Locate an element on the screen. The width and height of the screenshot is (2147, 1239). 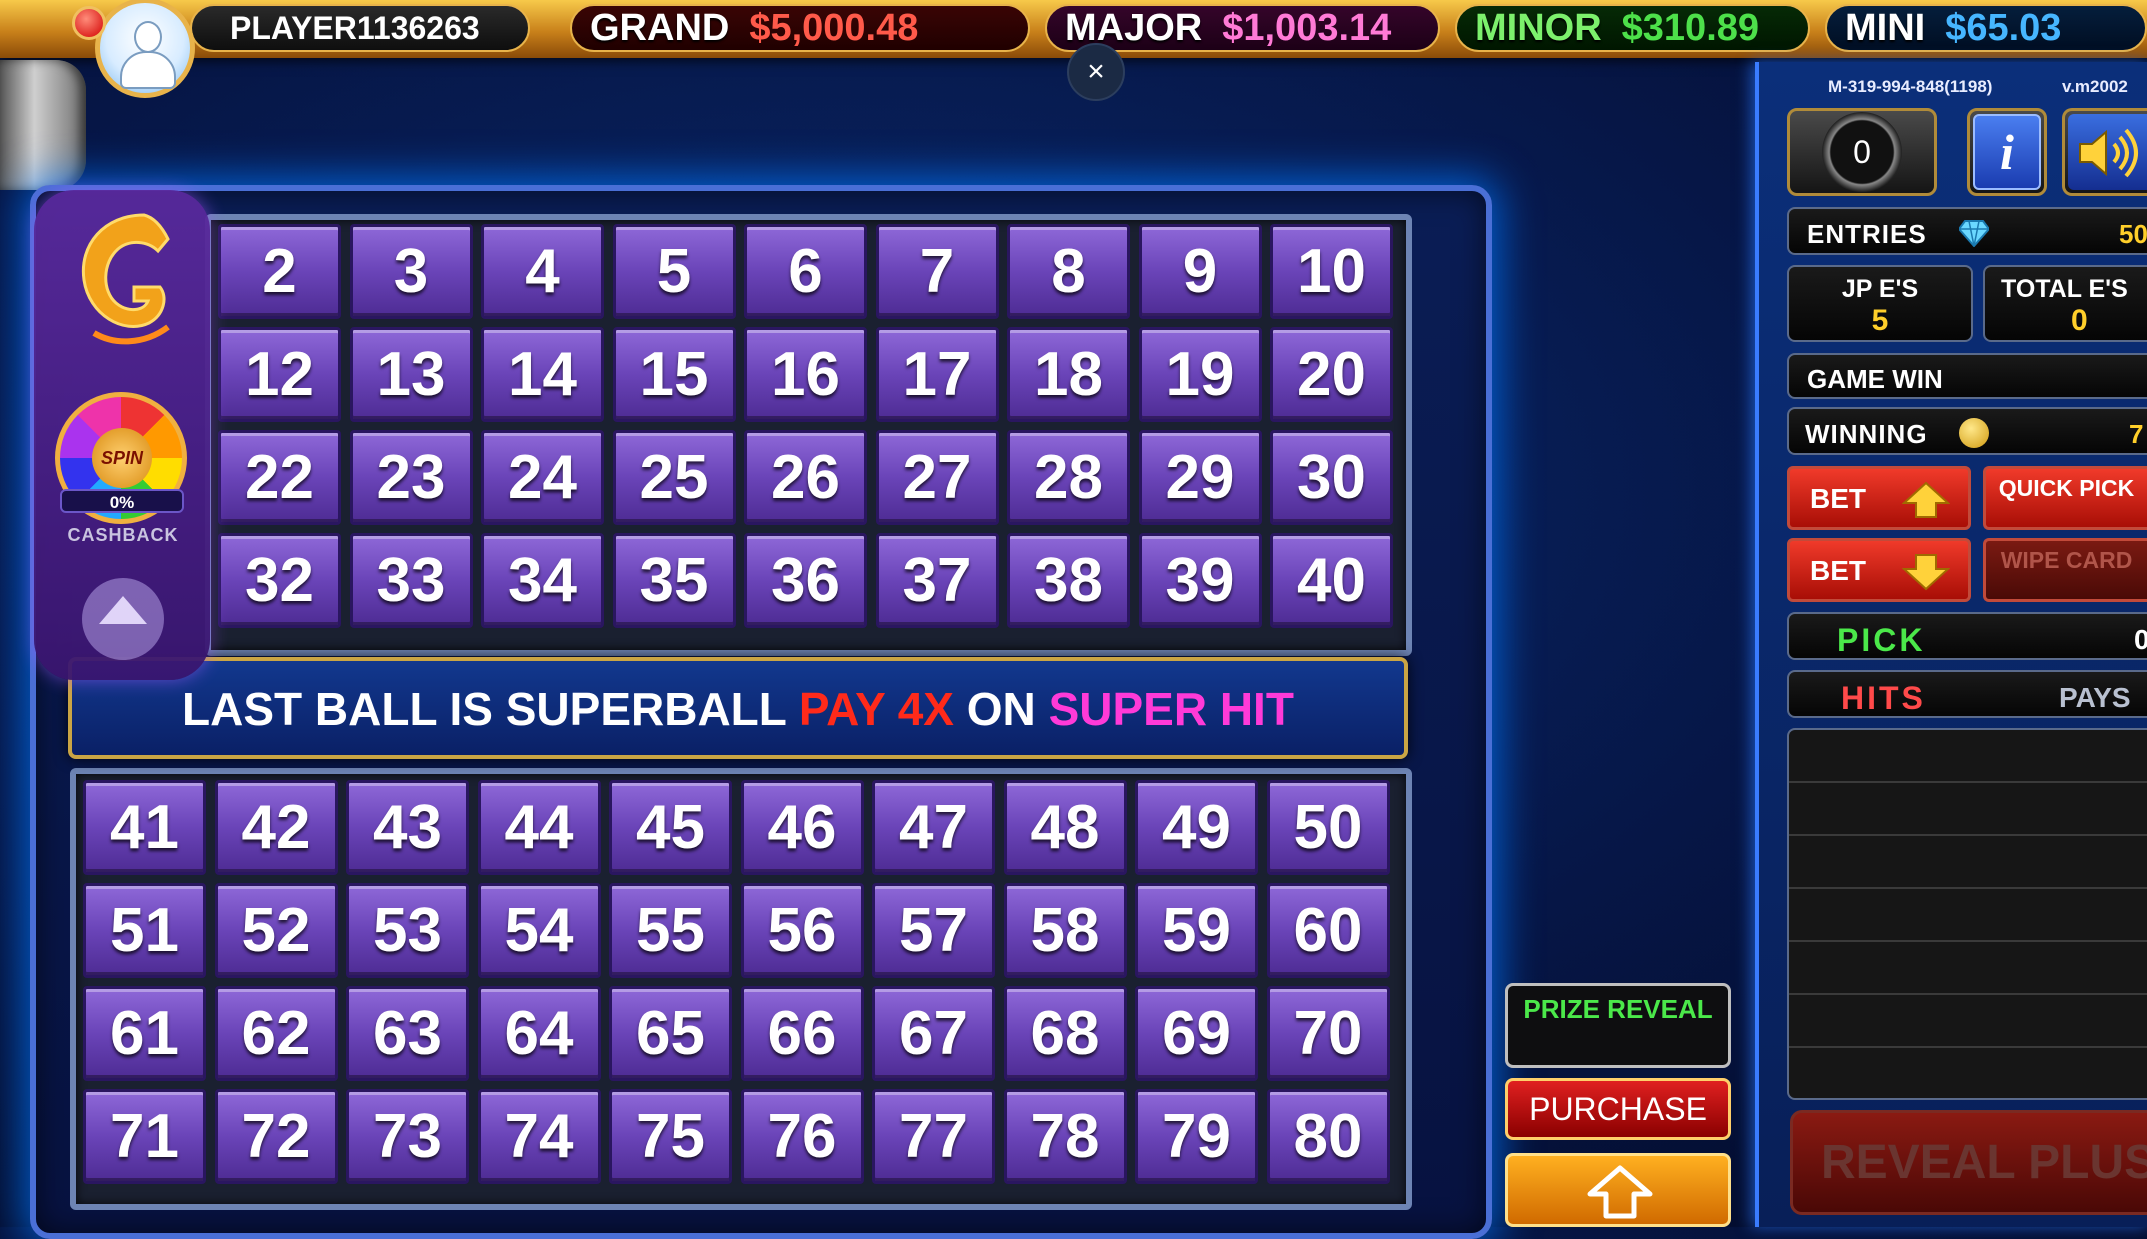
number-cell-61: 61 is located at coordinates (144, 1033).